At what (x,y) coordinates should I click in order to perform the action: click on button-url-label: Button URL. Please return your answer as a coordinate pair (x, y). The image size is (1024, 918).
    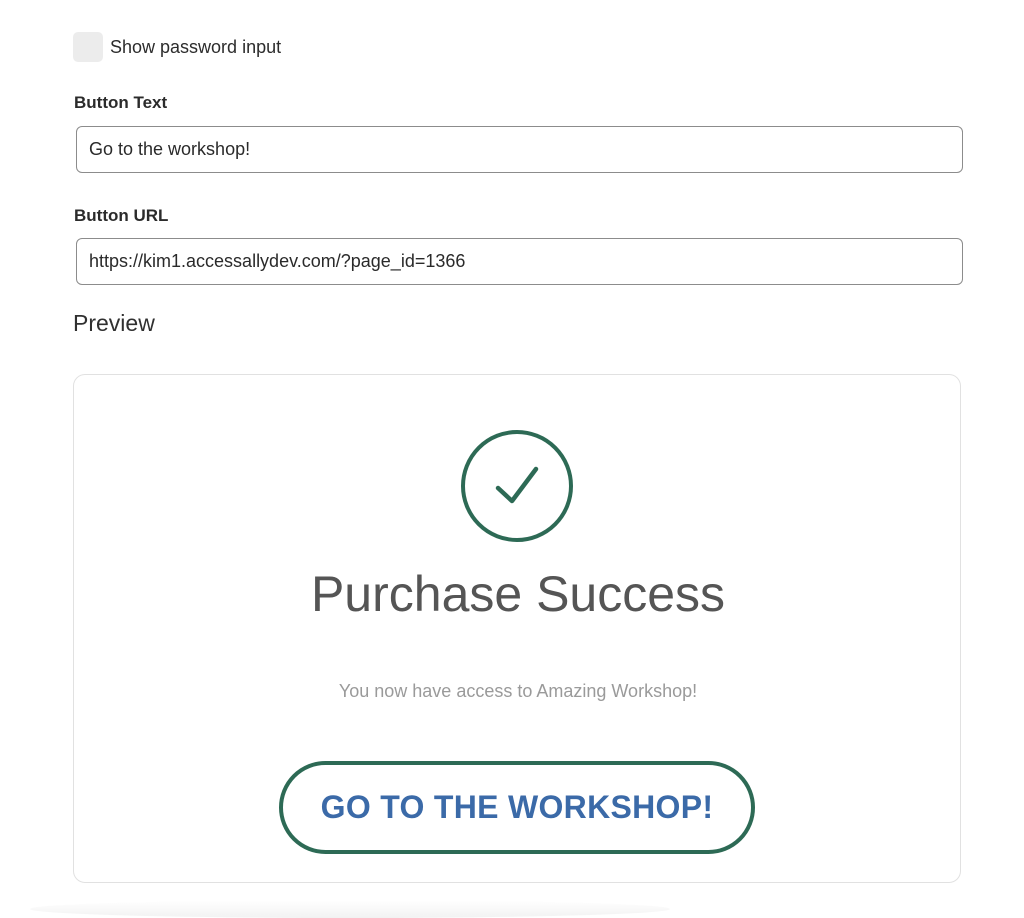
    Looking at the image, I should click on (121, 215).